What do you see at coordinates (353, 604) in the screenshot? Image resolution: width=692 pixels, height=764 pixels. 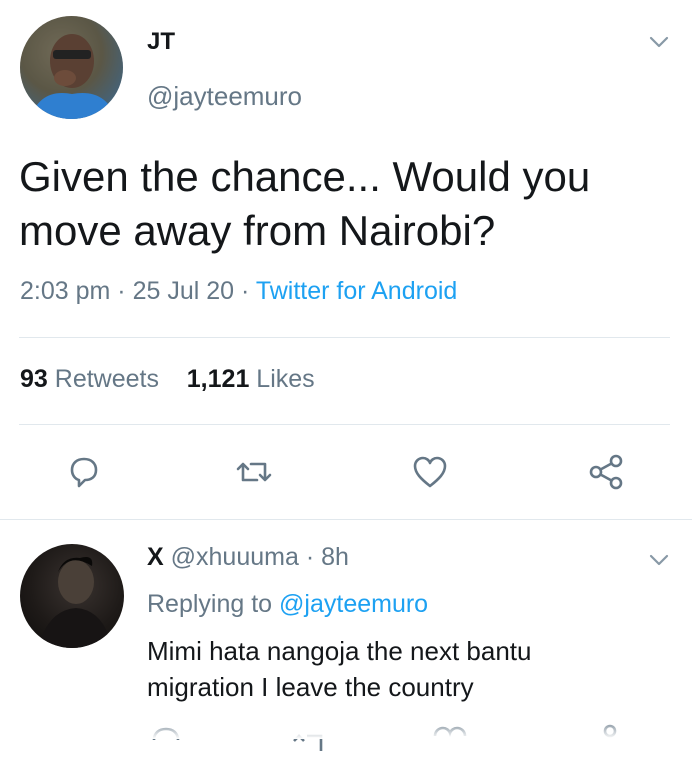 I see `replying-to-mention: @jayteemuro` at bounding box center [353, 604].